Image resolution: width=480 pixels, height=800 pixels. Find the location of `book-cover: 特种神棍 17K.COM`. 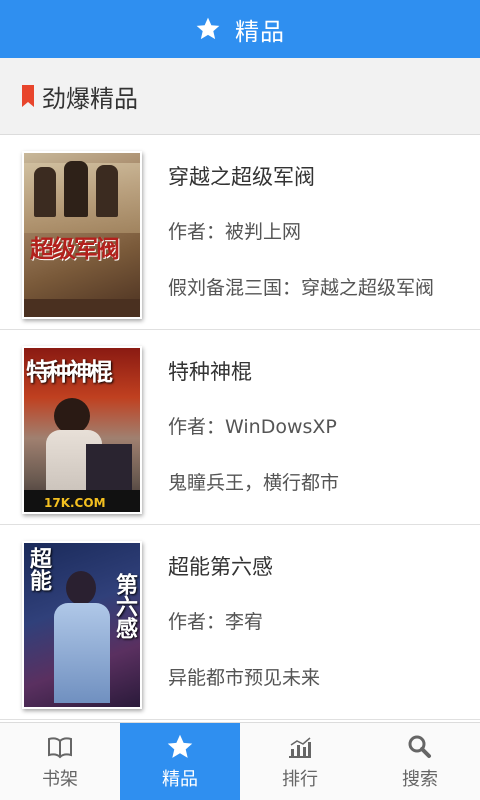

book-cover: 特种神棍 17K.COM is located at coordinates (82, 430).